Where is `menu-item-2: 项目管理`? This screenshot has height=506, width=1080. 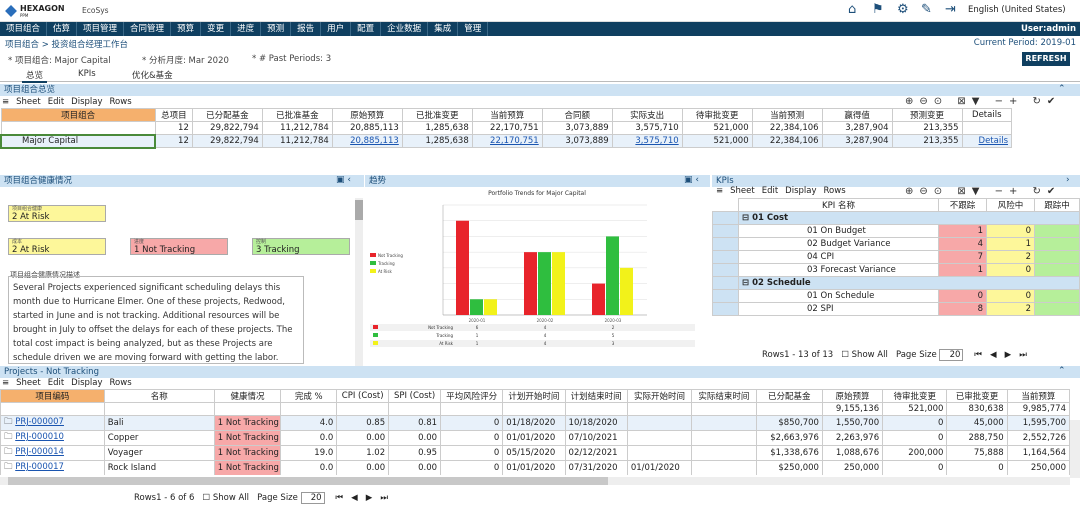
menu-item-2: 项目管理 is located at coordinates (101, 29).